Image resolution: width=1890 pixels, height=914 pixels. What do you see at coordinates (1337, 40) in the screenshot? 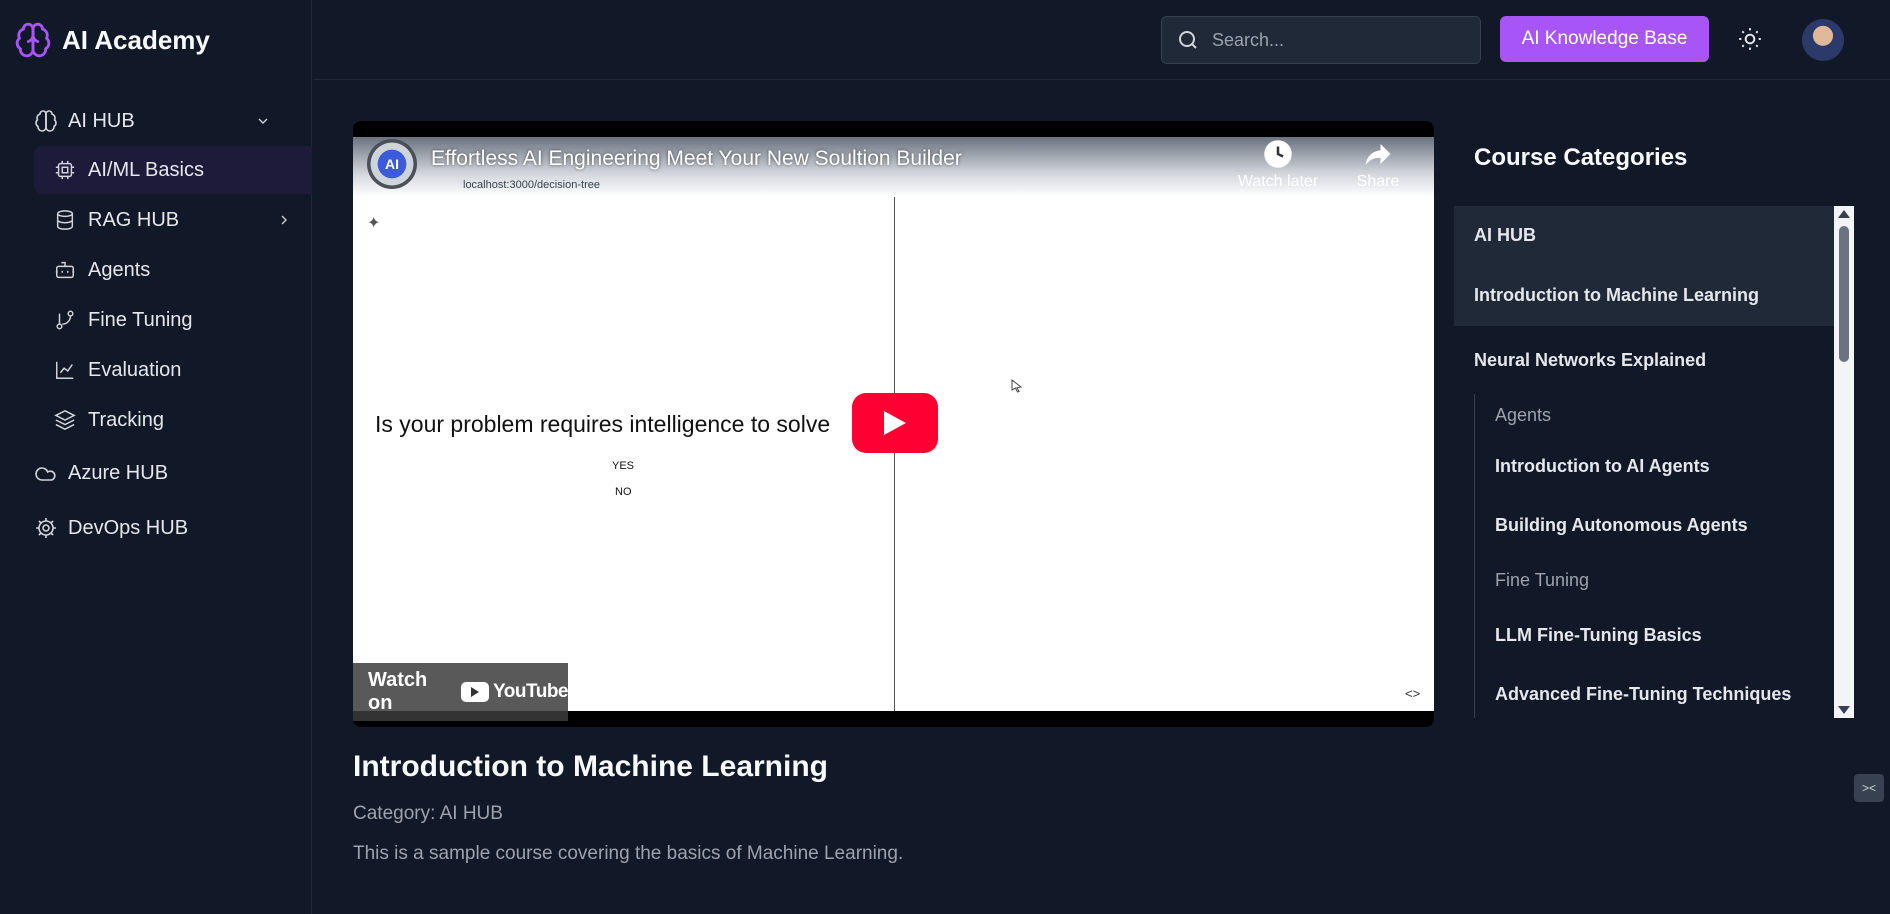
I see `search-input` at bounding box center [1337, 40].